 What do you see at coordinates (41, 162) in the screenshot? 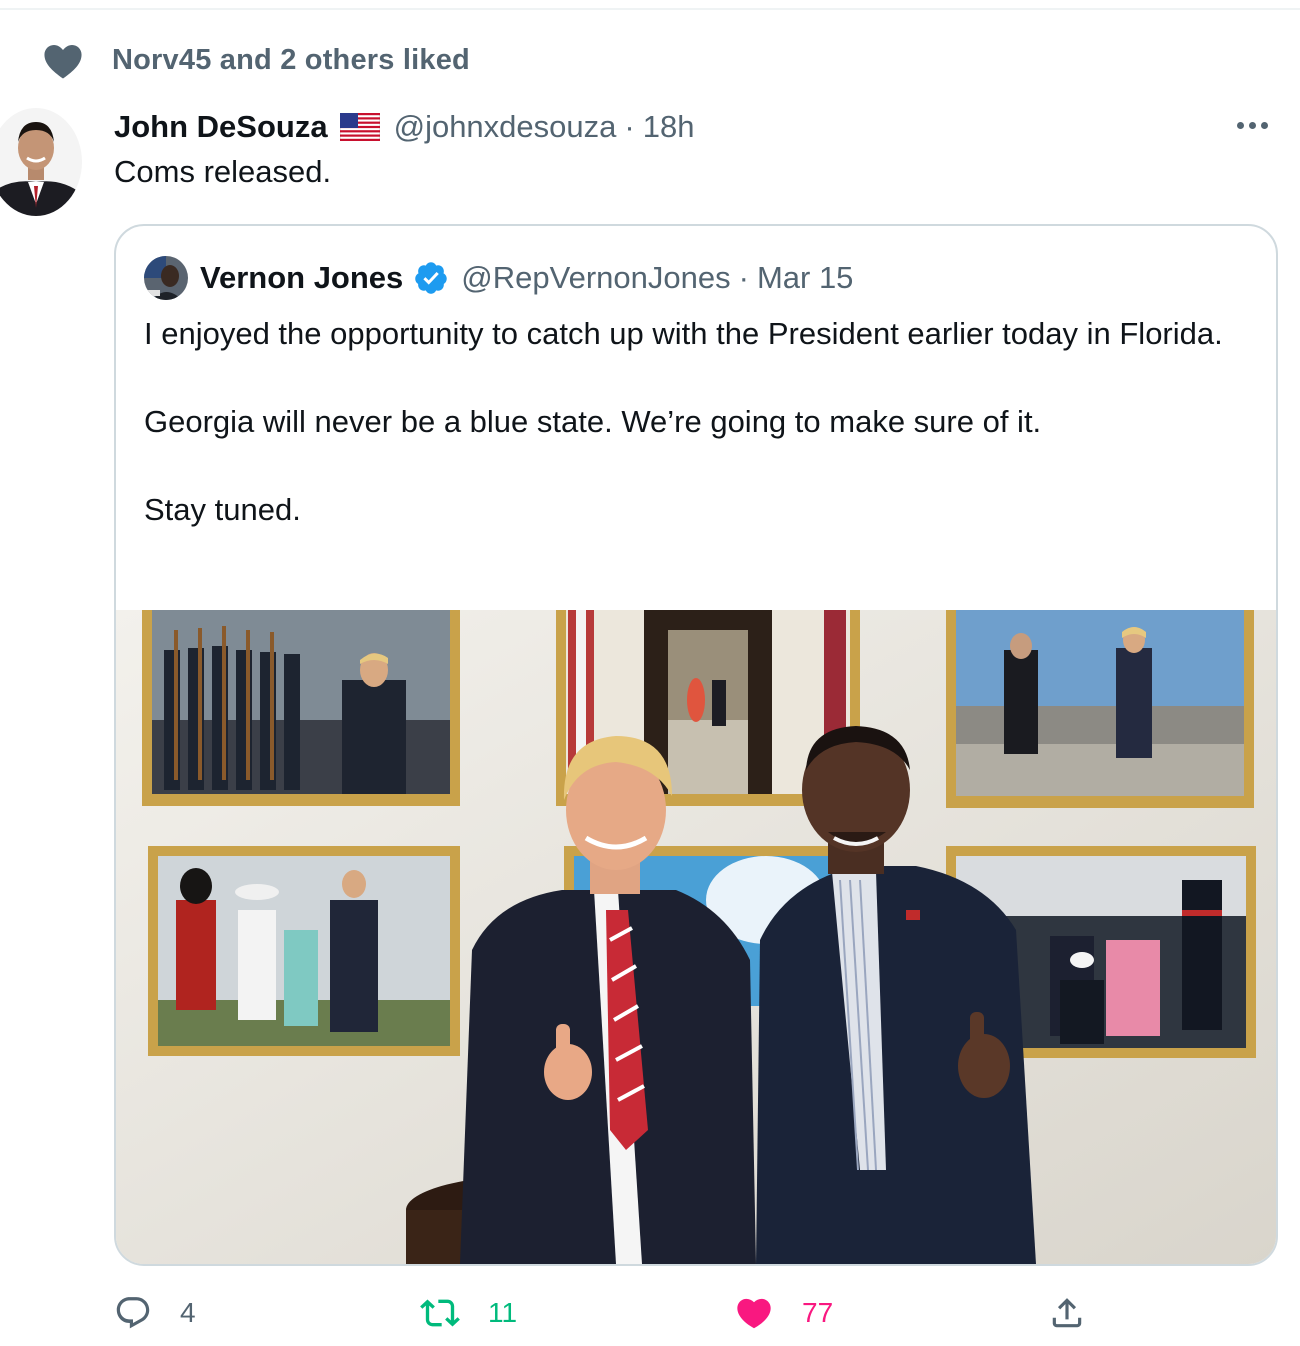
I see `author-avatar` at bounding box center [41, 162].